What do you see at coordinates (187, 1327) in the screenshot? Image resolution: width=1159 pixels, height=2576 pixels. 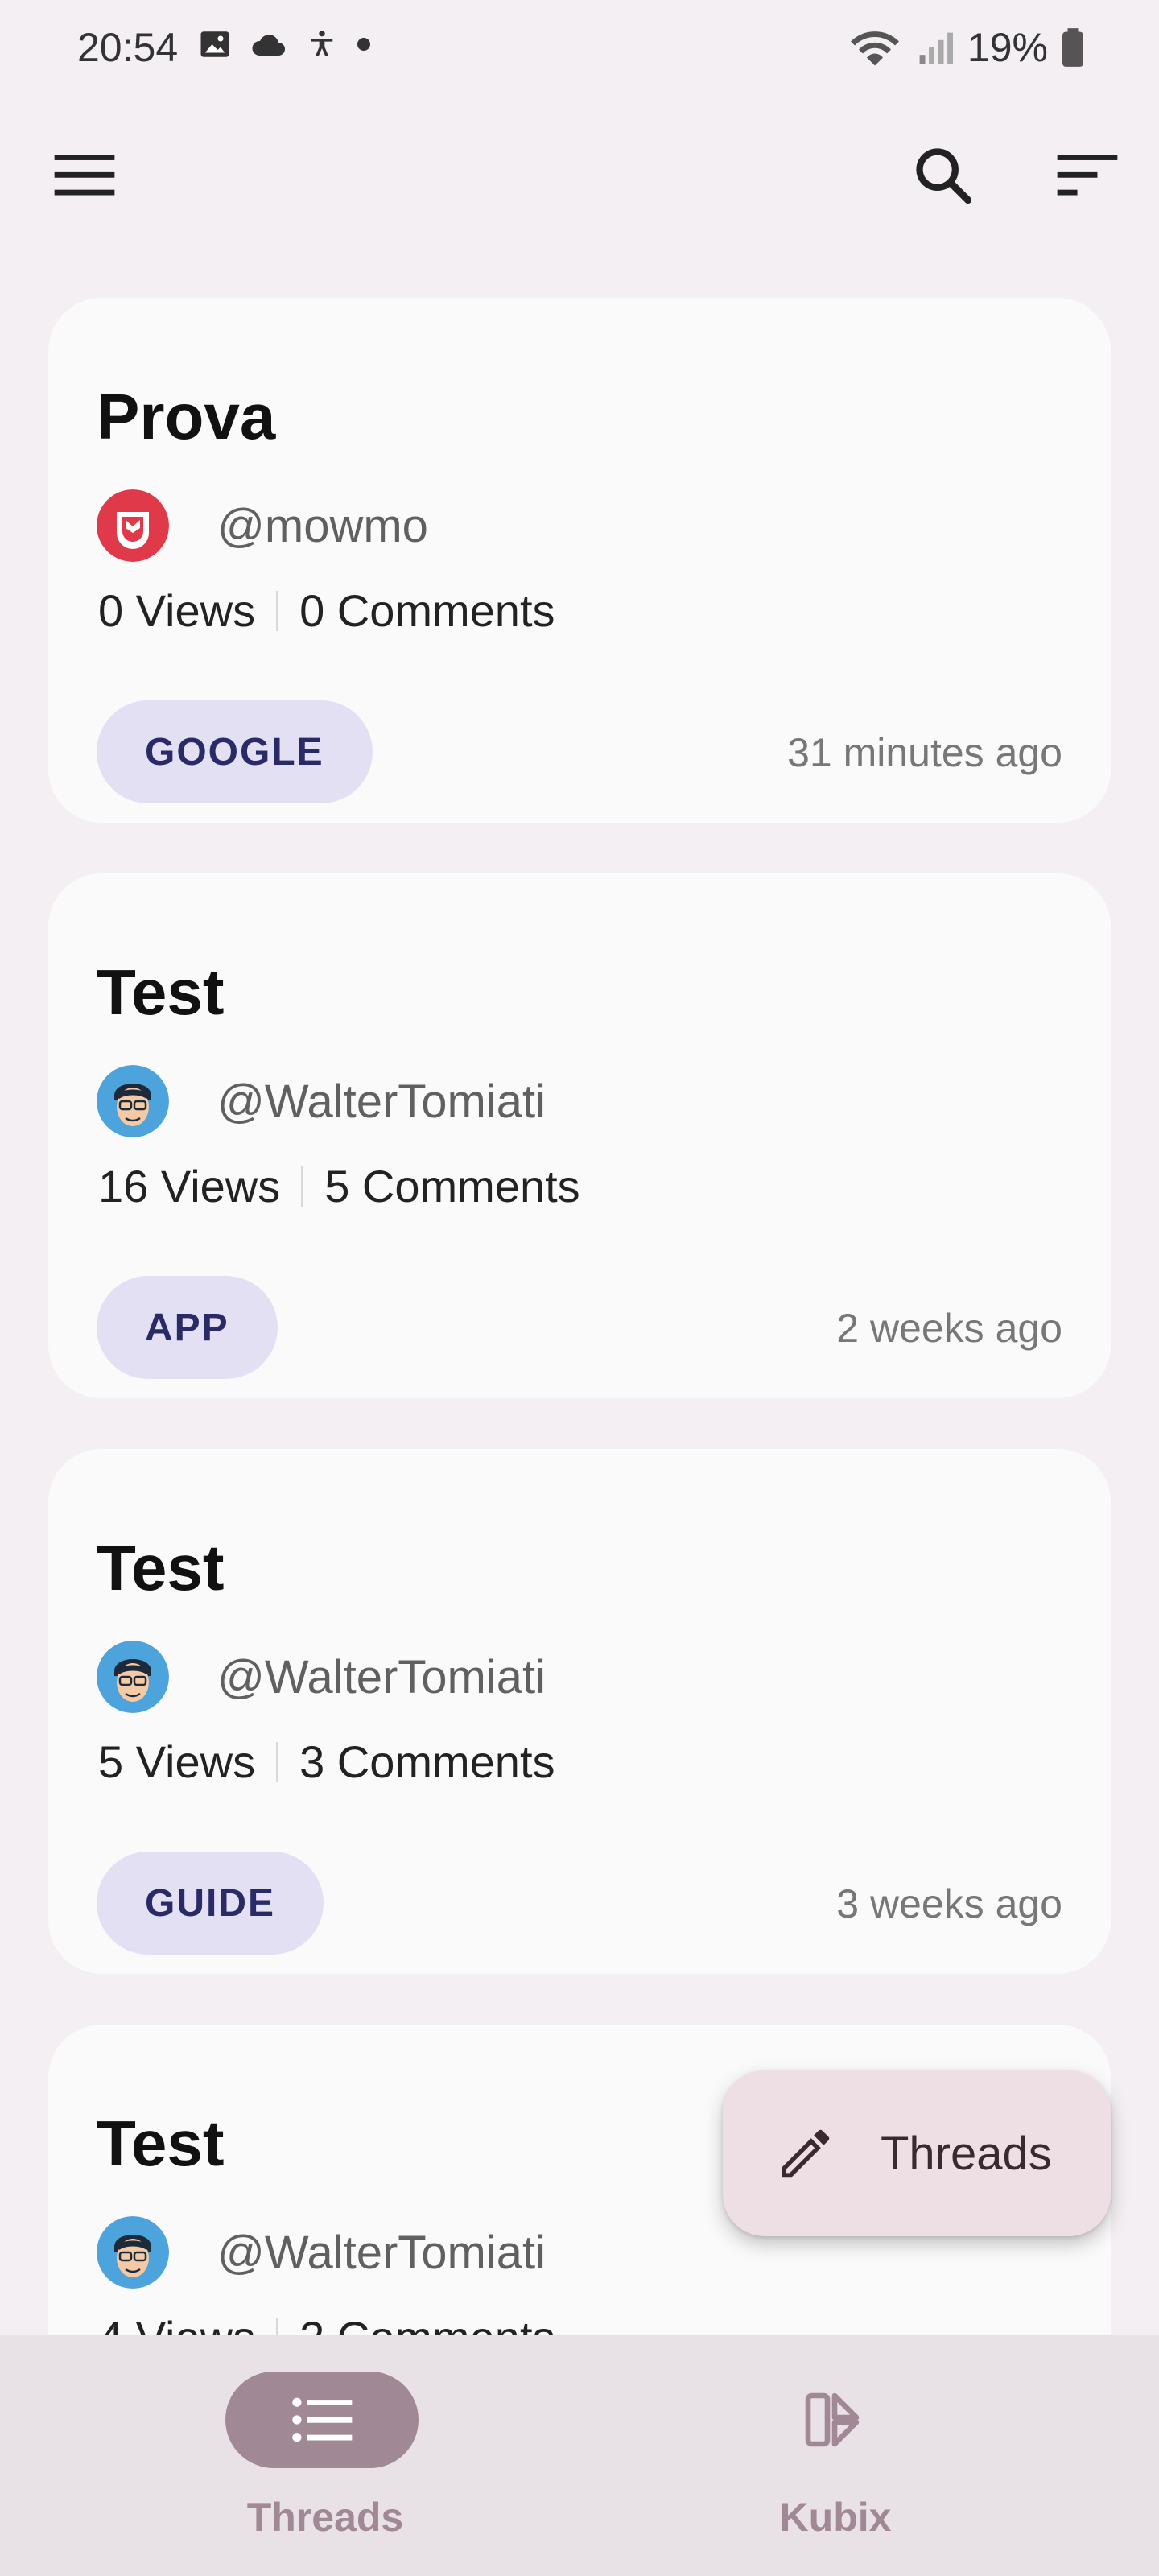 I see `tag-chip: APP` at bounding box center [187, 1327].